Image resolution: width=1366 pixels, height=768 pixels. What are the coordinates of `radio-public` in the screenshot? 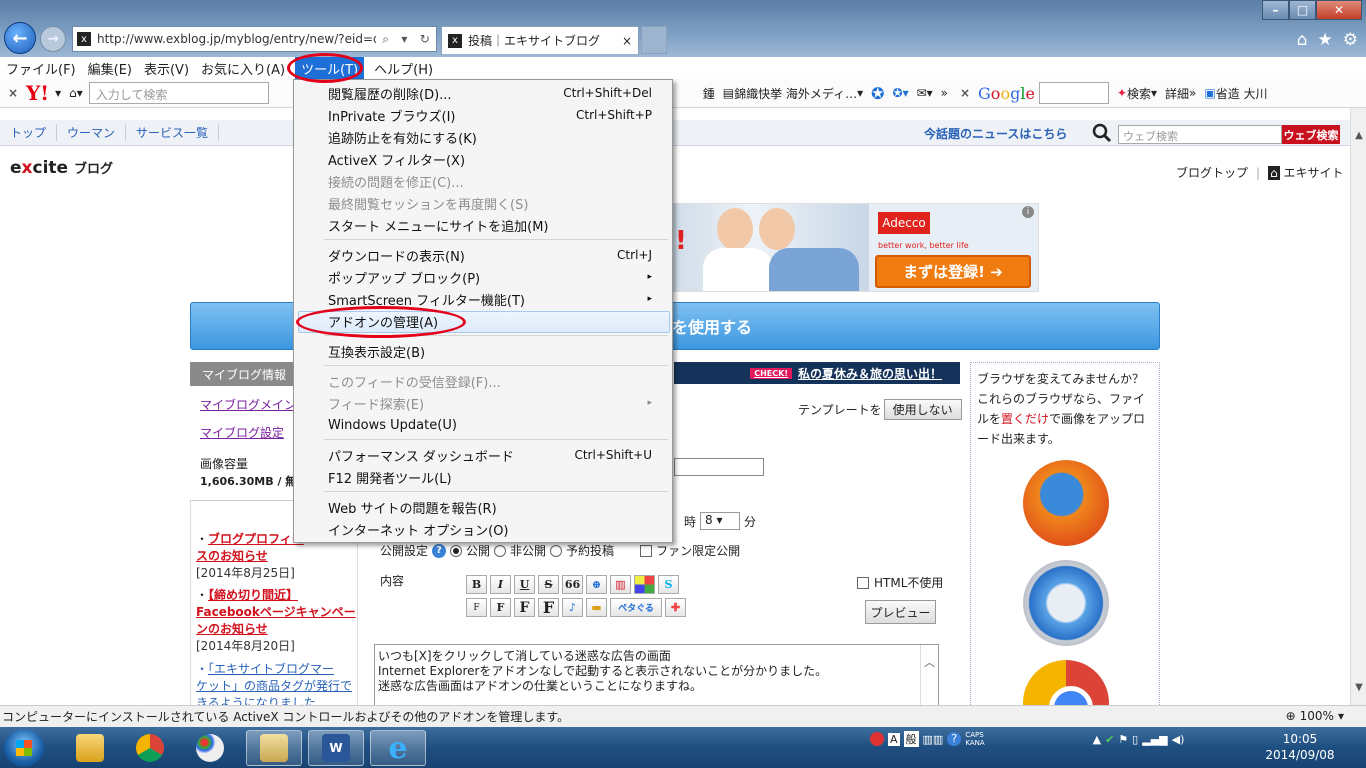 It's located at (456, 550).